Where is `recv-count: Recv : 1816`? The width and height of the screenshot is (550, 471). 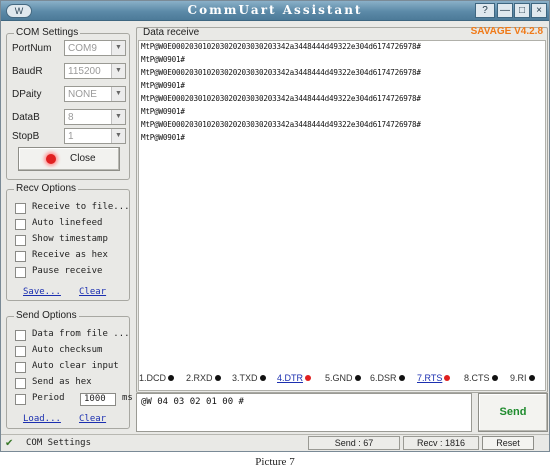 recv-count: Recv : 1816 is located at coordinates (441, 443).